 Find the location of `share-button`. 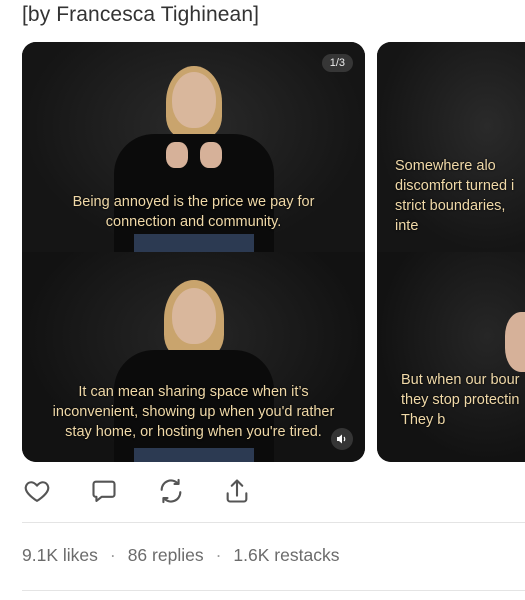

share-button is located at coordinates (237, 491).